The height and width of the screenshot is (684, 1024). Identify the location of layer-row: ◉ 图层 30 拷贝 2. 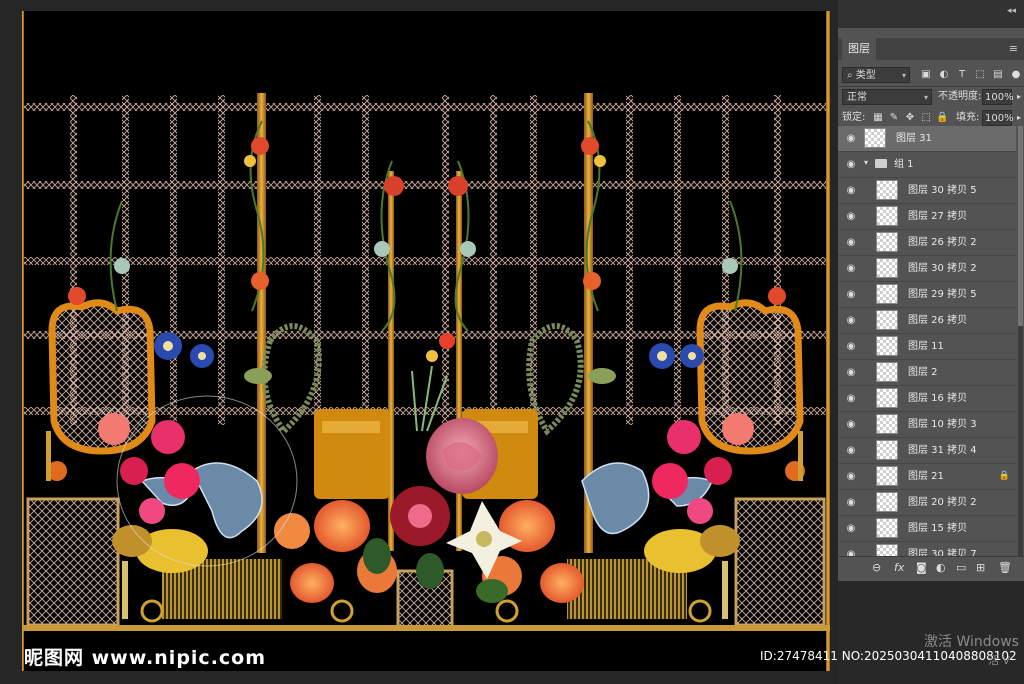
(927, 269).